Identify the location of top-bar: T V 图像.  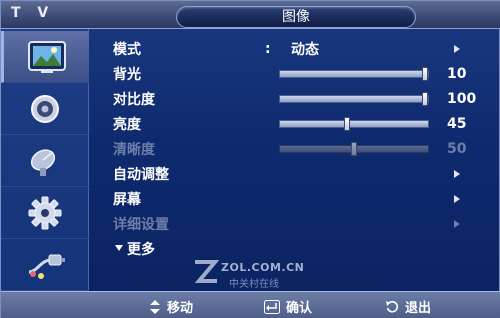
(250, 15).